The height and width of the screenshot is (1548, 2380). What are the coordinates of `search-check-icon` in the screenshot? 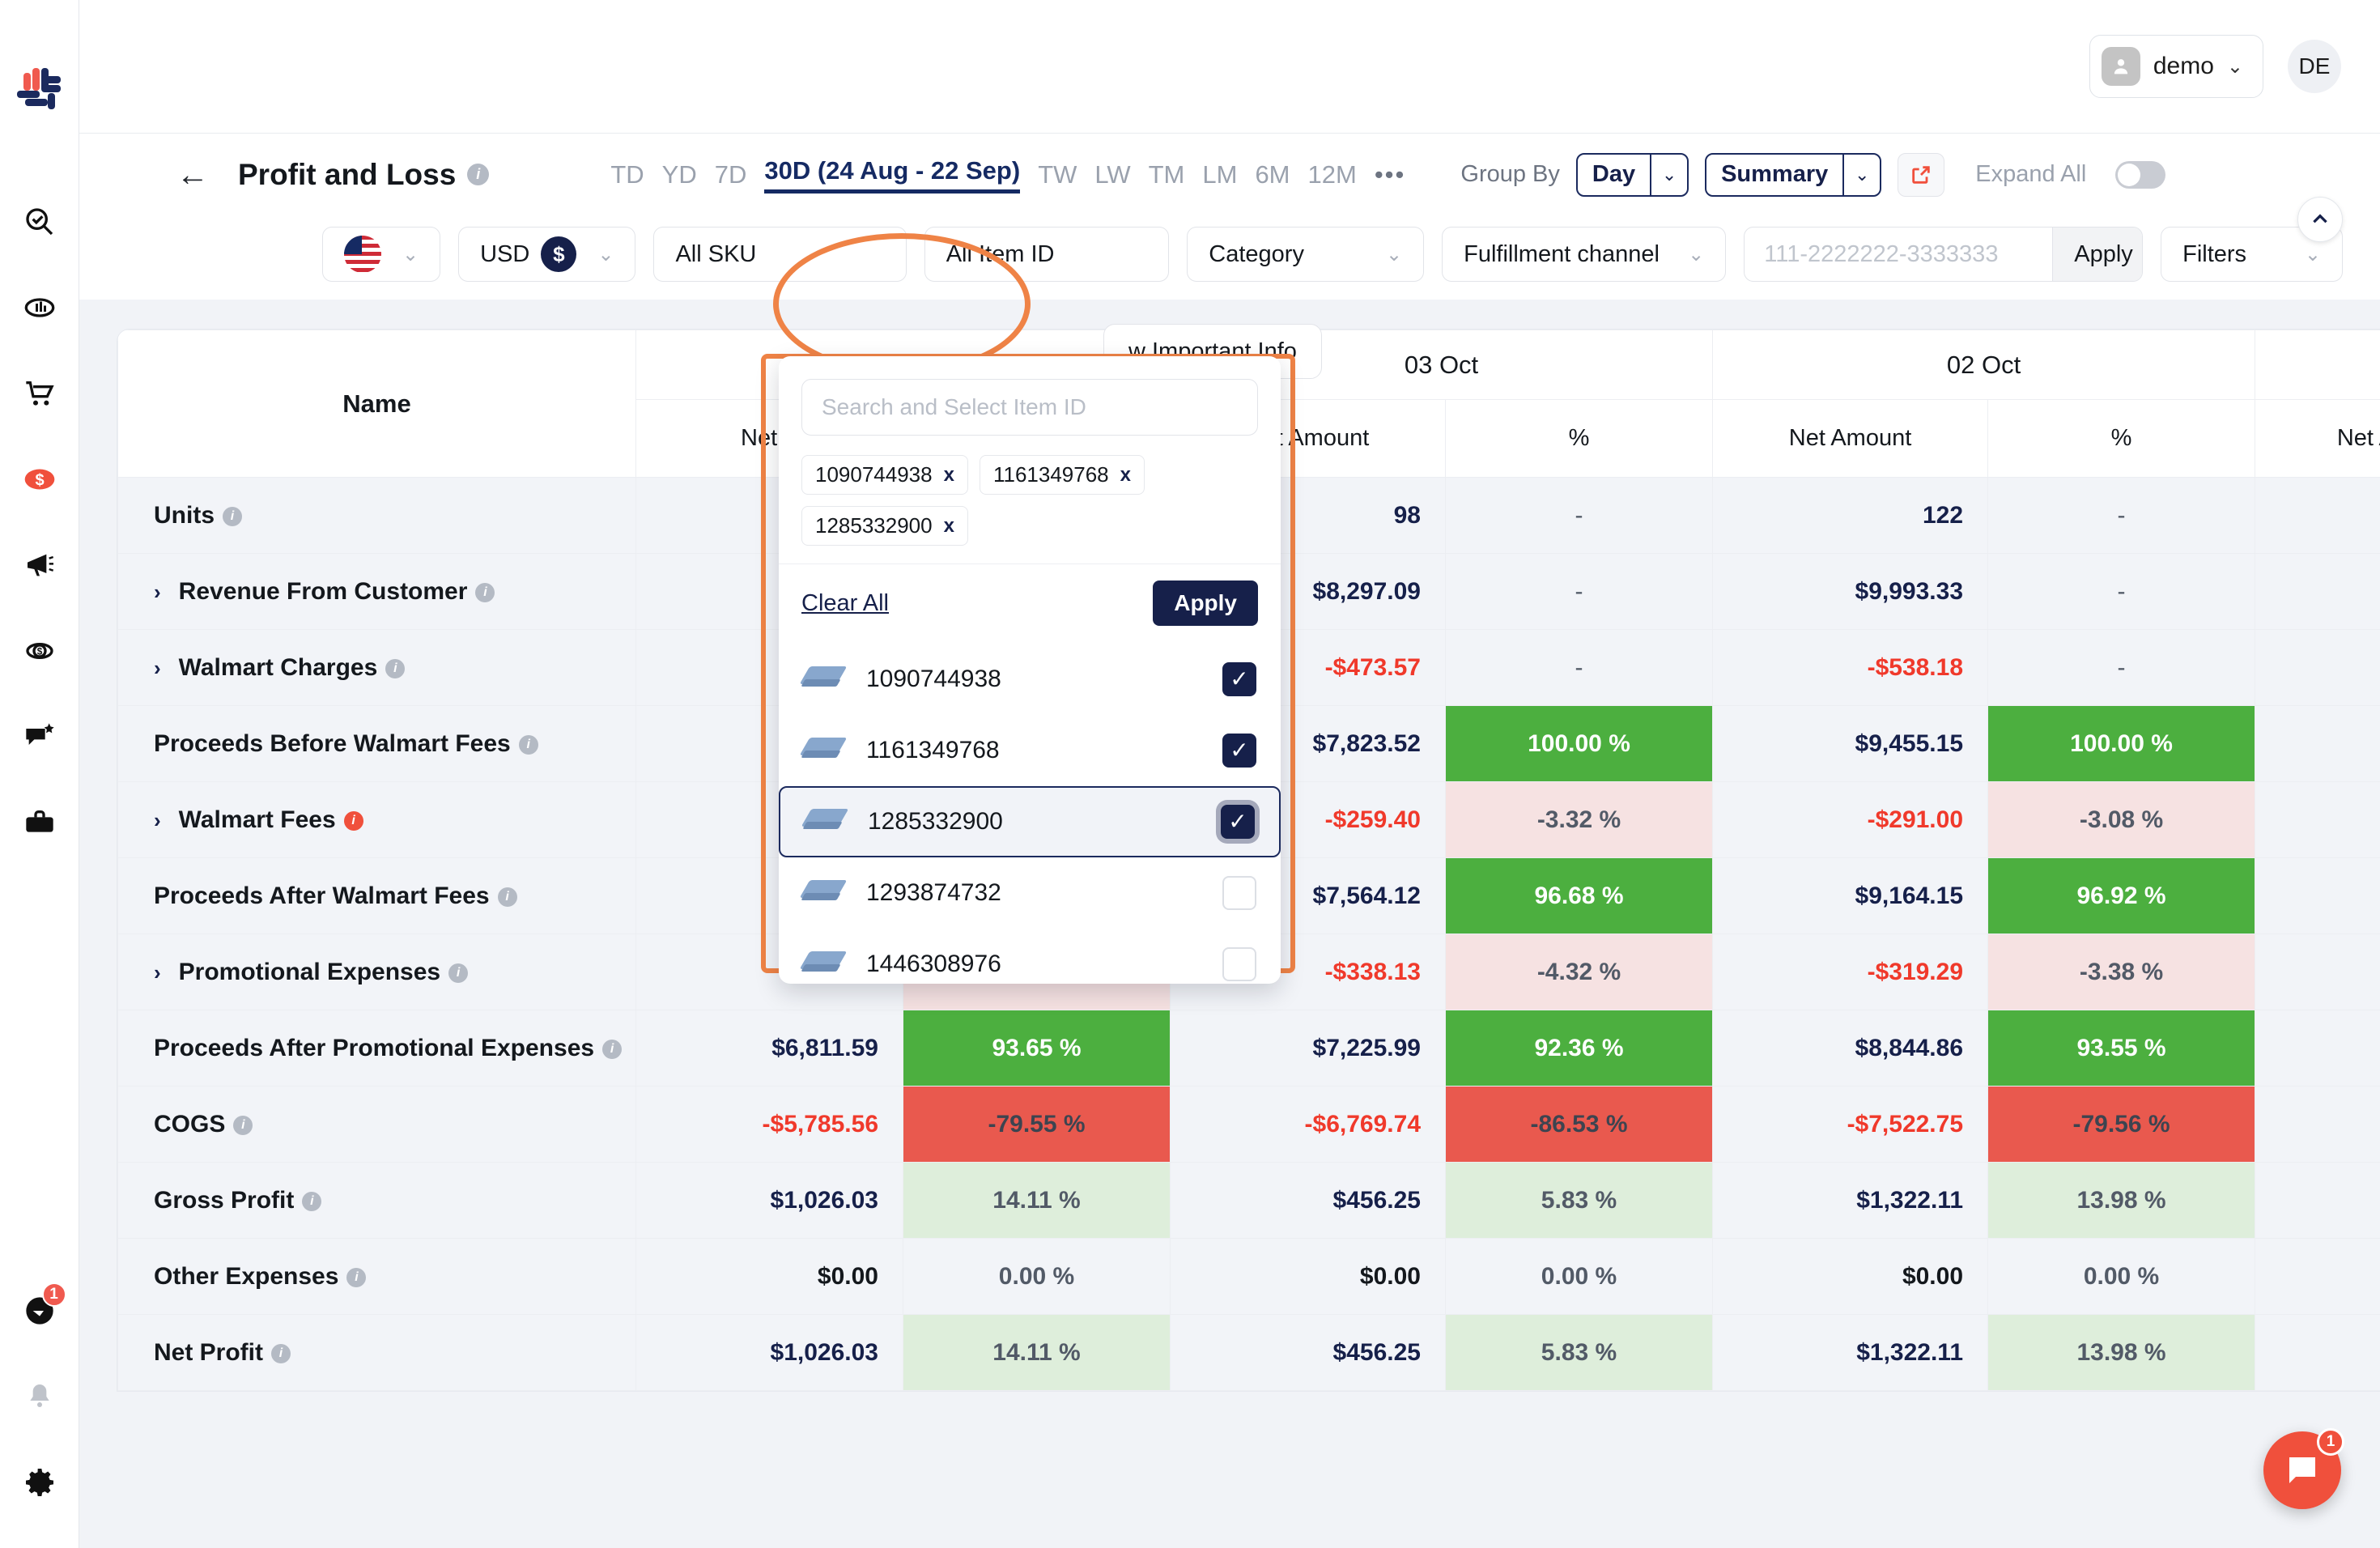 It's located at (39, 222).